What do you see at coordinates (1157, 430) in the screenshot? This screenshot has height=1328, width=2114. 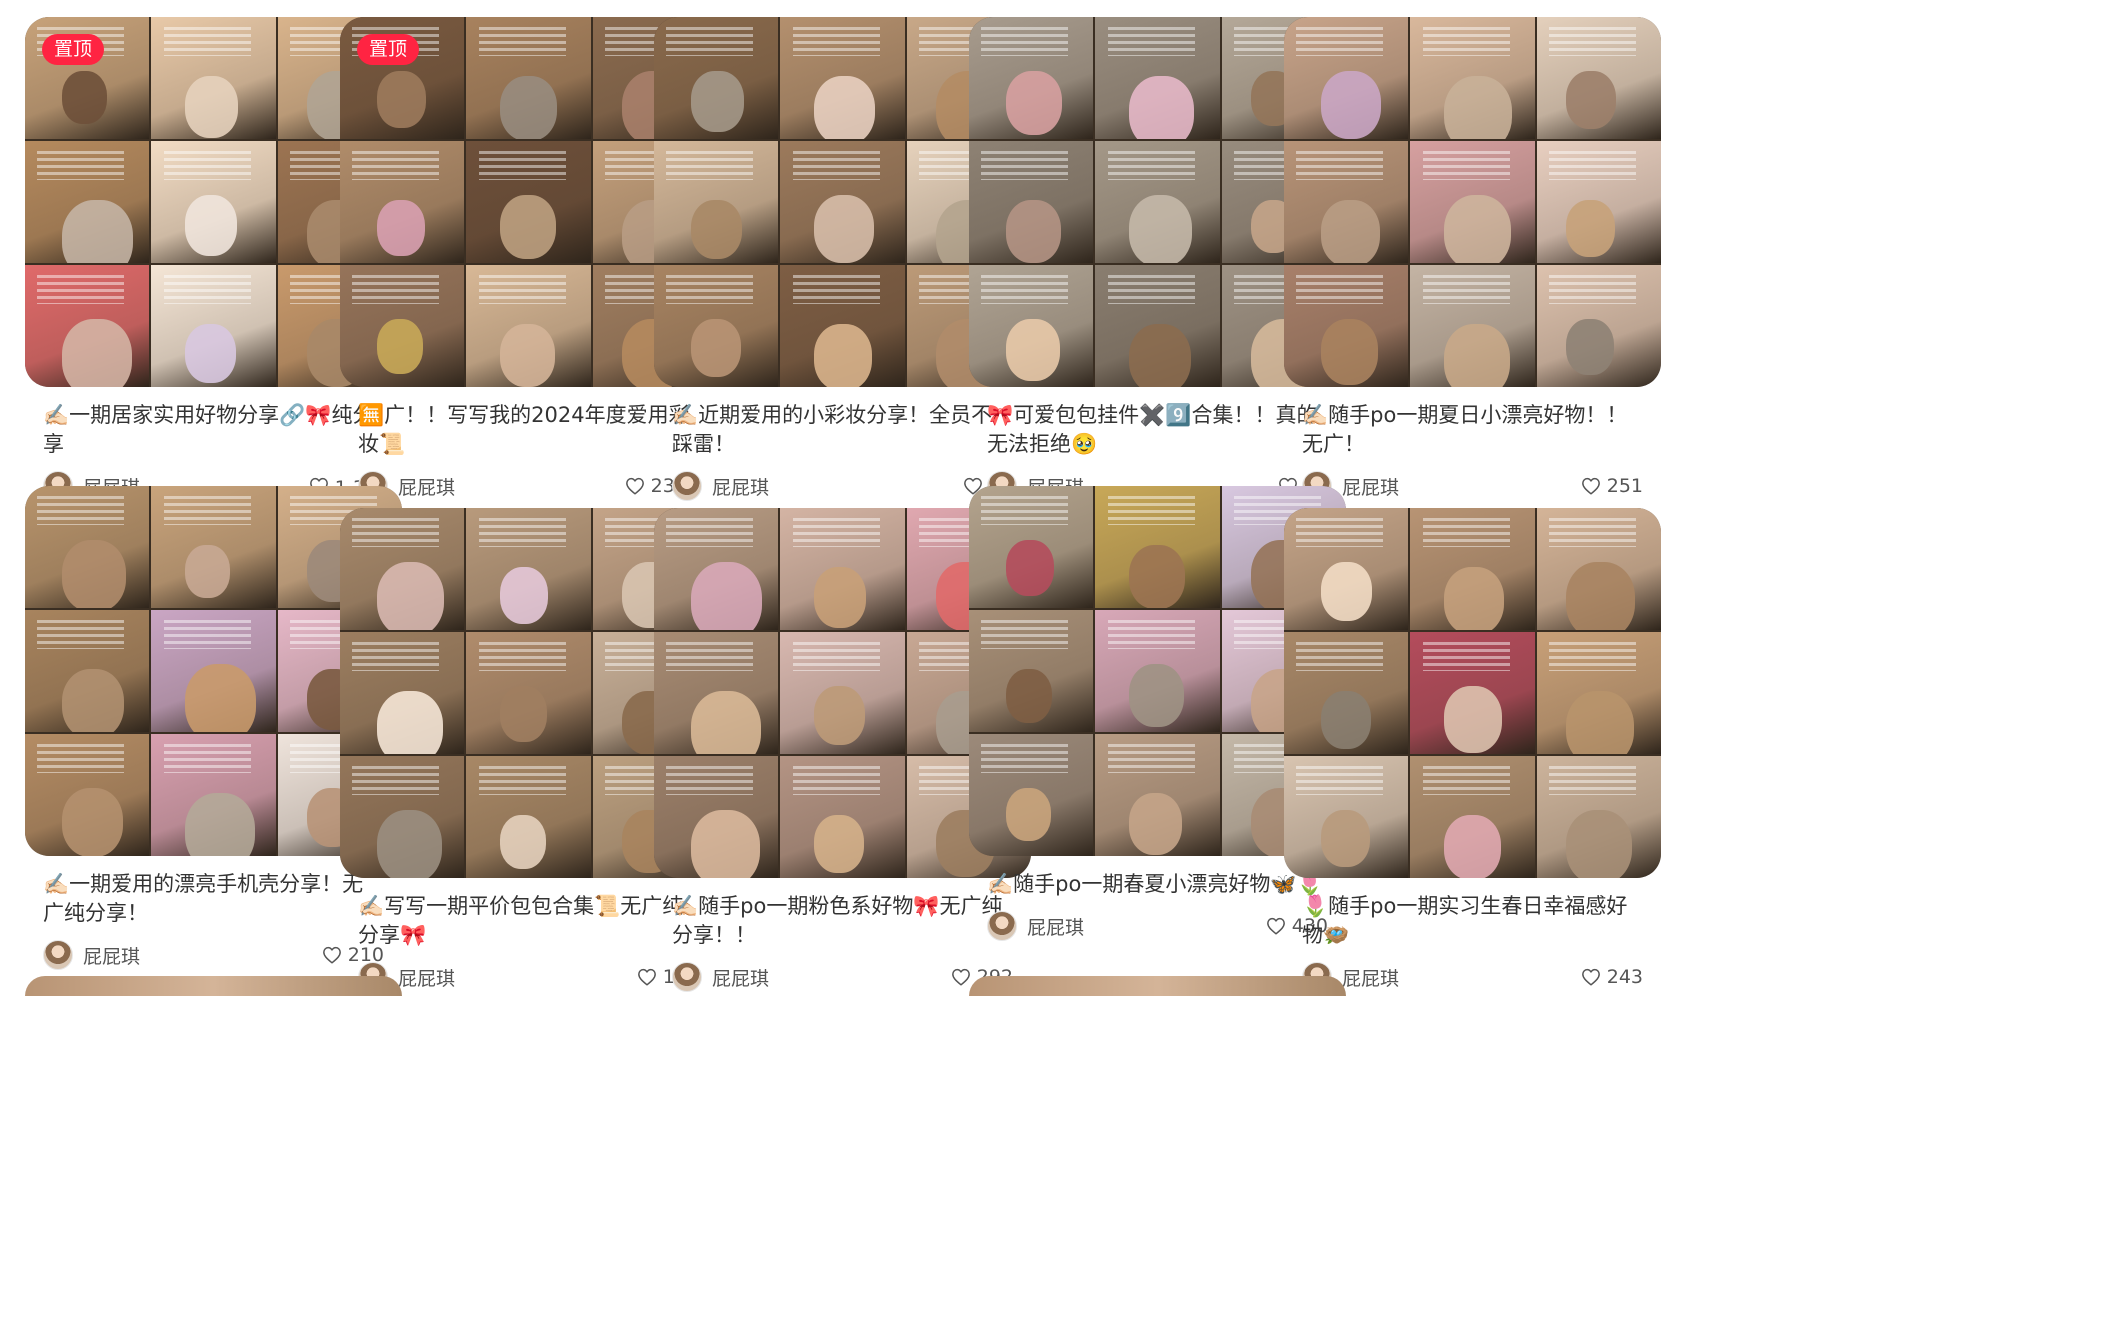 I see `note-title: 🎀可爱包包挂件✖️9️⃣合集！！真的无法拒绝🥹` at bounding box center [1157, 430].